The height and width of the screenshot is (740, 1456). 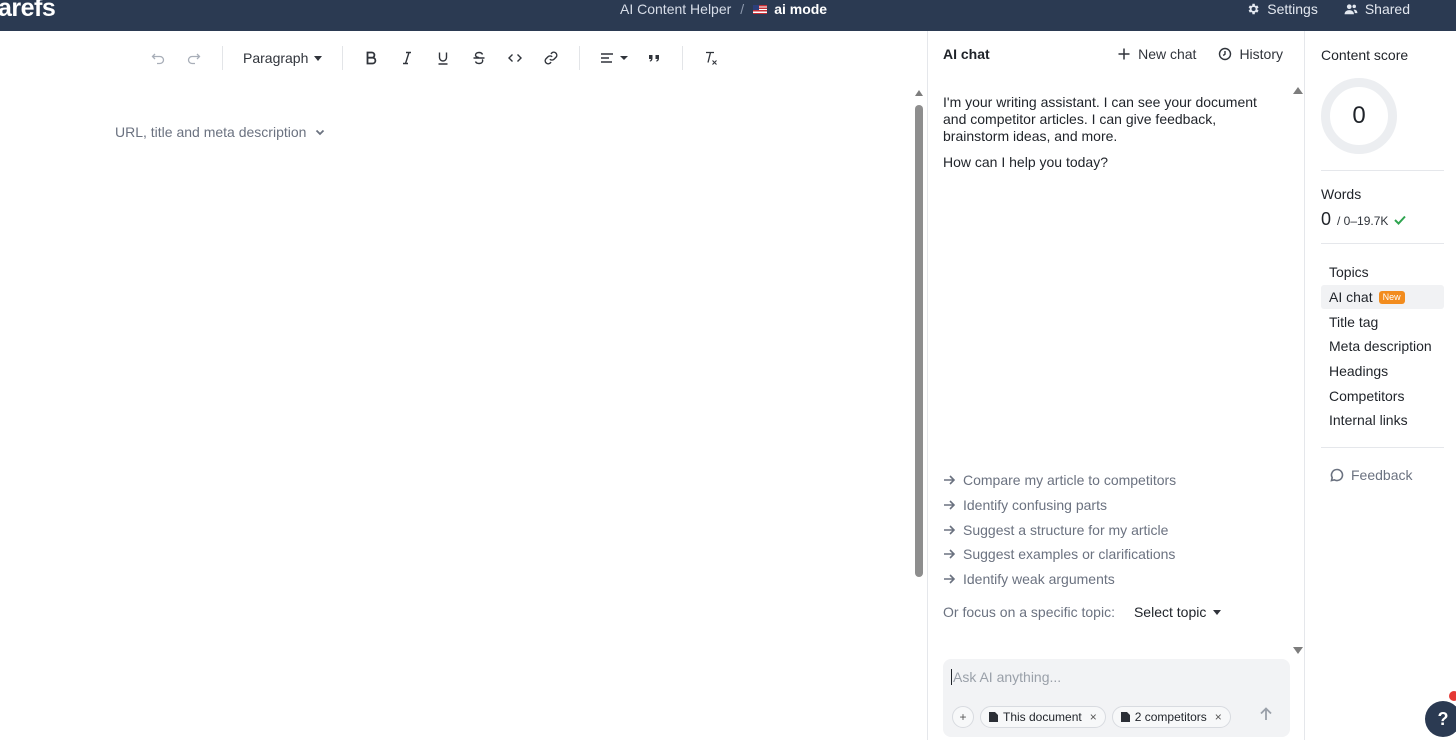 I want to click on chat-scroll-up-arrow-icon, so click(x=1298, y=90).